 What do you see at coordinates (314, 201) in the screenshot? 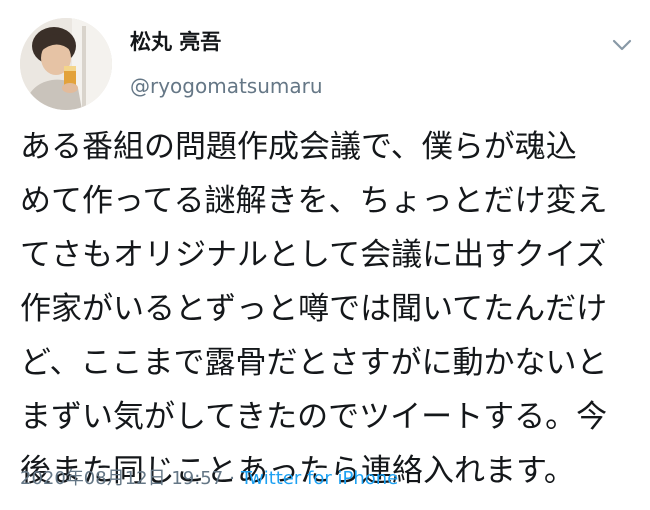
I see `tweet-text-line: めて作ってる謎解きを、ちょっとだけ変え` at bounding box center [314, 201].